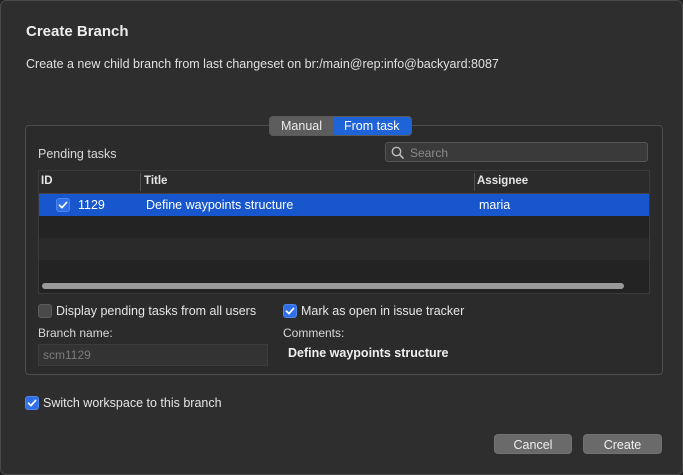  Describe the element at coordinates (502, 181) in the screenshot. I see `column-header-assignee: Assignee` at that location.